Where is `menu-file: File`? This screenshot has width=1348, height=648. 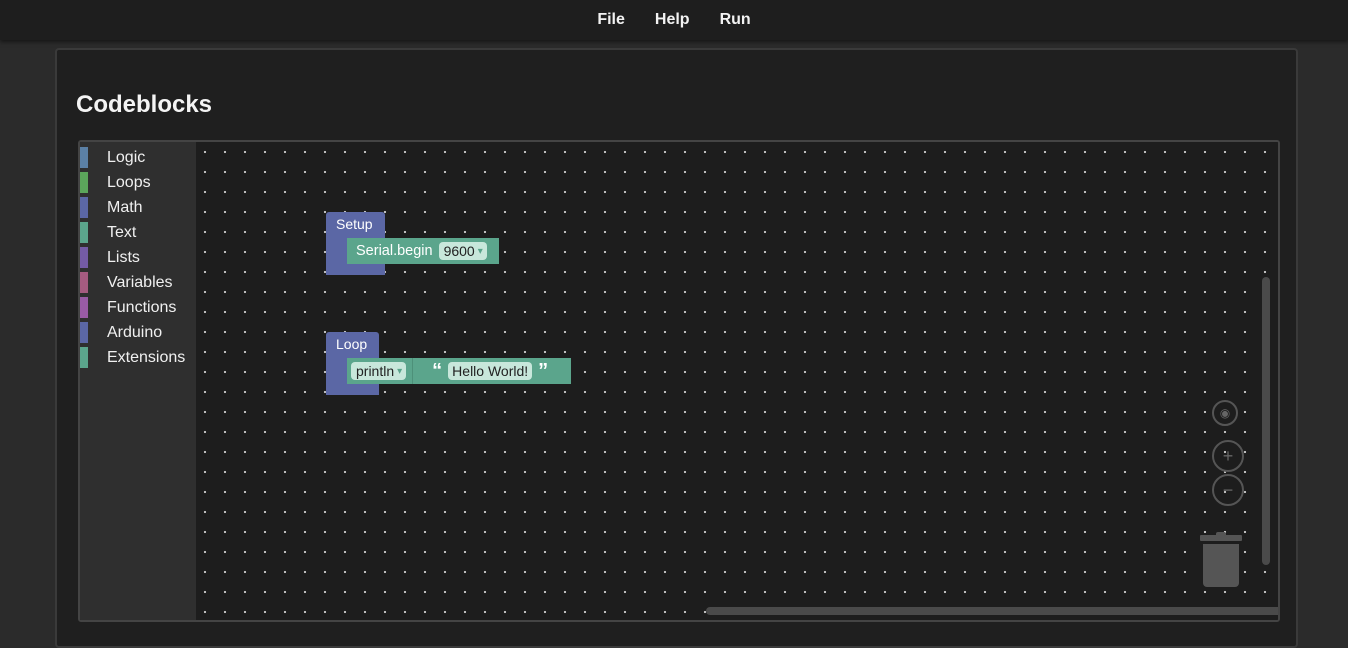
menu-file: File is located at coordinates (611, 20).